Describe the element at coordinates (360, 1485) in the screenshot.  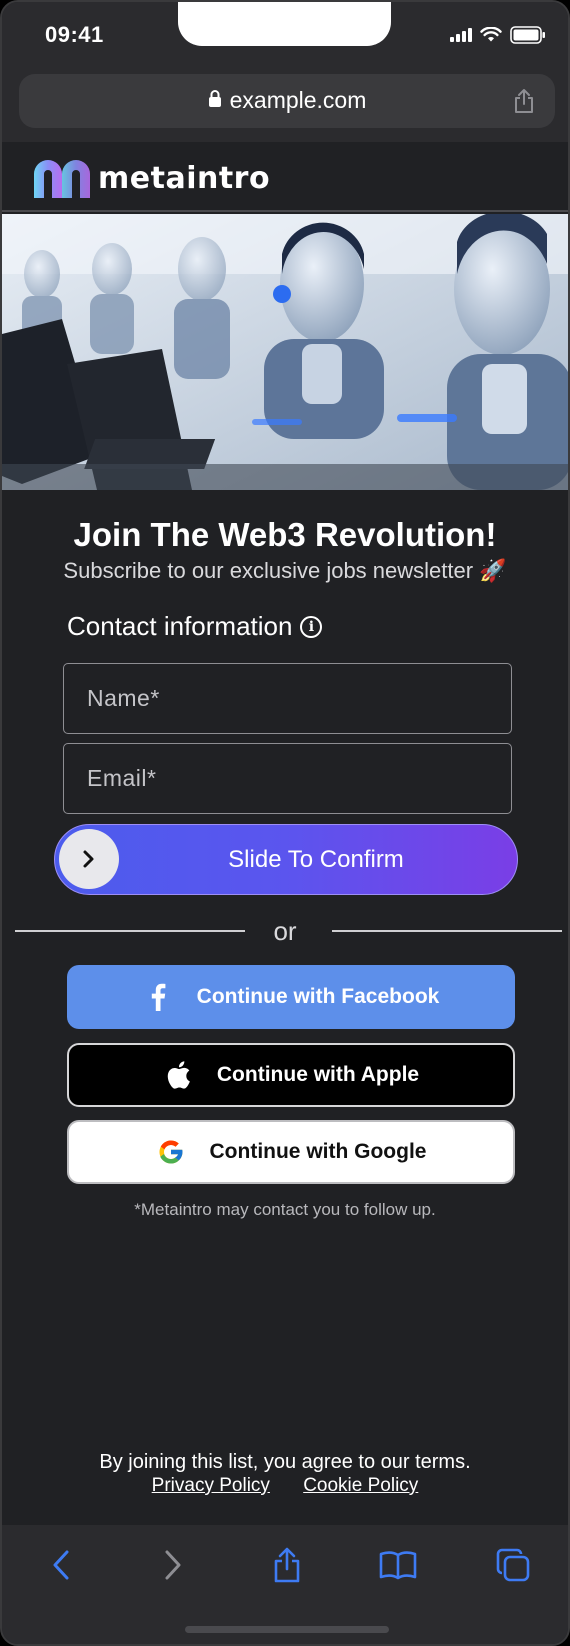
I see `cookie-policy-link: Cookie Policy` at that location.